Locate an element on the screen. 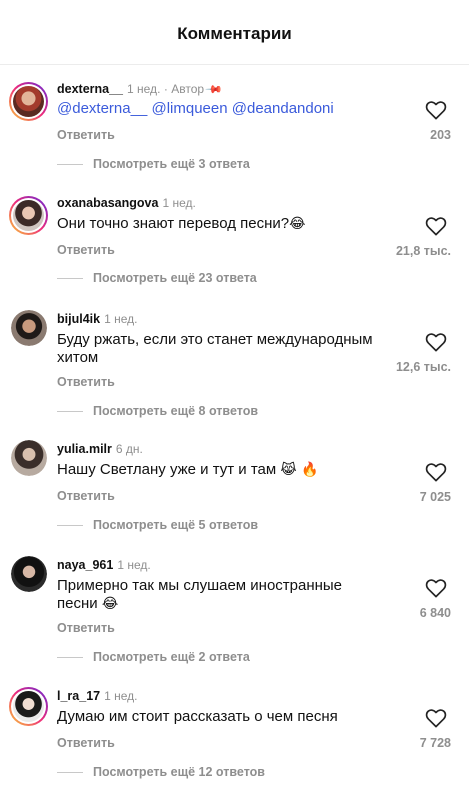 This screenshot has height=800, width=469. pin-icon: 📌 is located at coordinates (213, 89).